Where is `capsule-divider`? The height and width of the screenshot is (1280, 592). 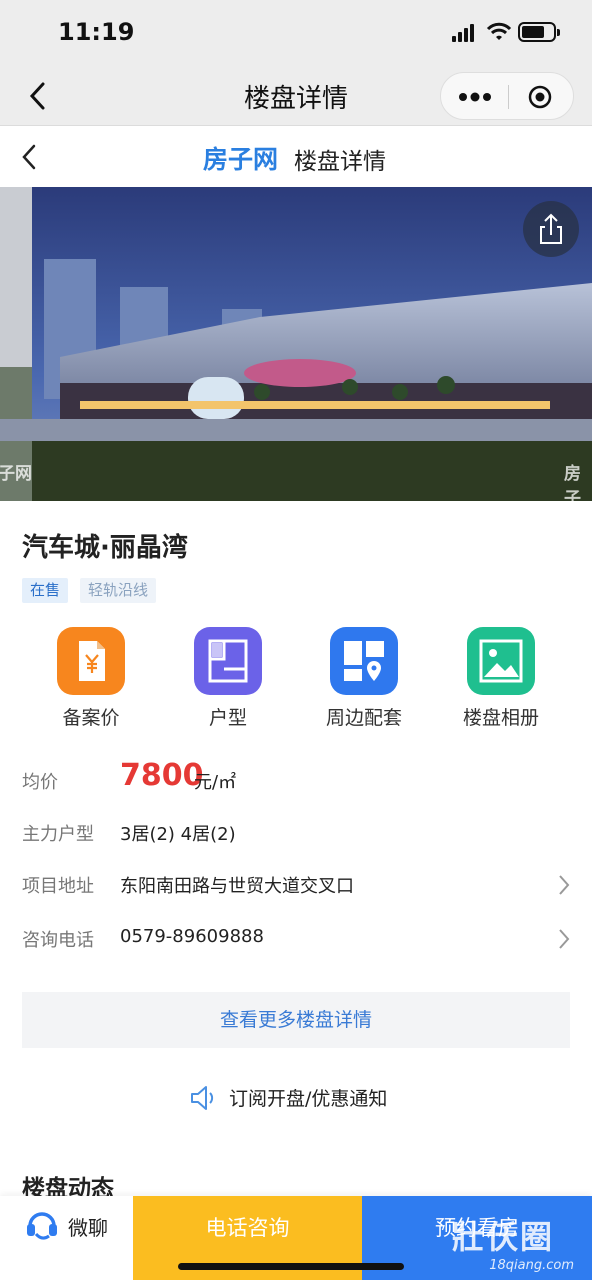
capsule-divider is located at coordinates (508, 97).